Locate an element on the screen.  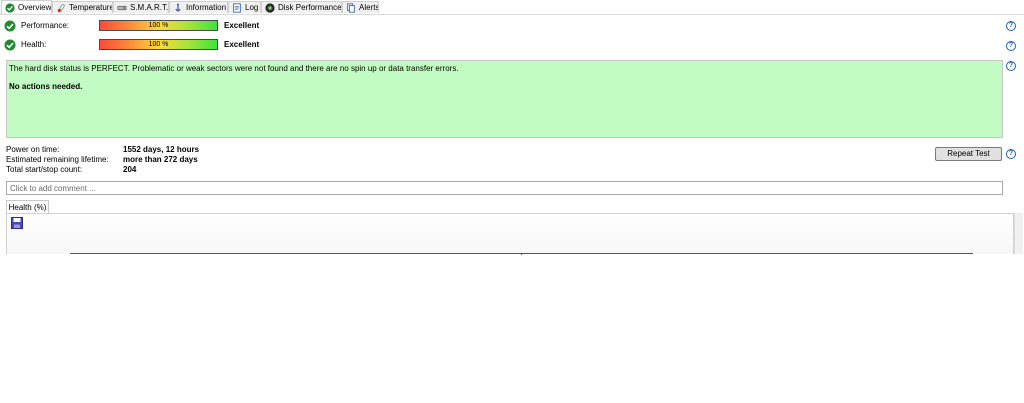
lifetime-label: Estimated remaining lifetime: is located at coordinates (57, 159).